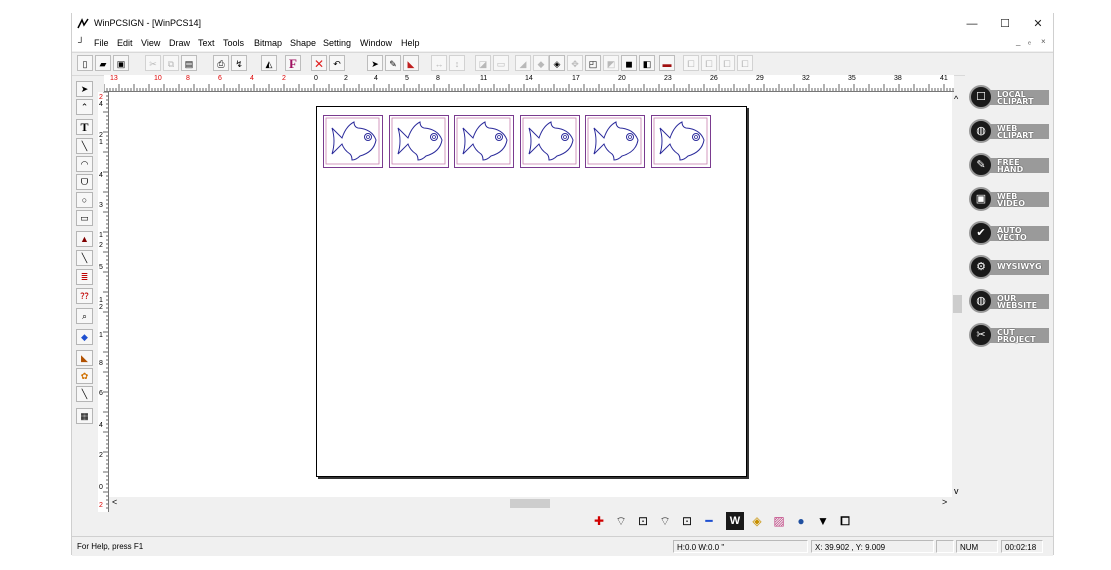  I want to click on scroll-up-icon: ^, so click(956, 99).